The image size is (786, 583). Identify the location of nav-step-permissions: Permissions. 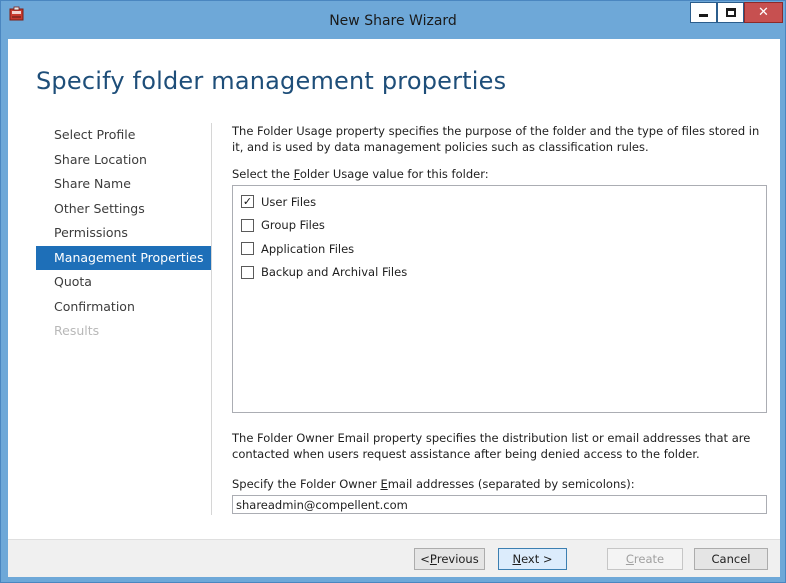
(124, 233).